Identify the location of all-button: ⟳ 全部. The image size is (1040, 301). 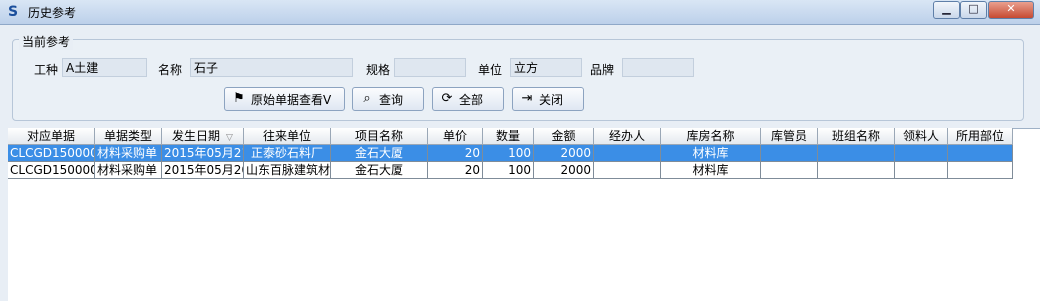
(468, 99).